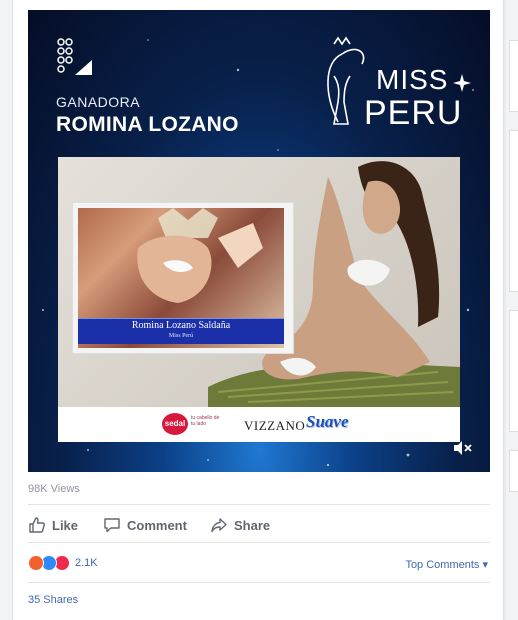 The image size is (518, 620). I want to click on angry-reaction-icon, so click(36, 563).